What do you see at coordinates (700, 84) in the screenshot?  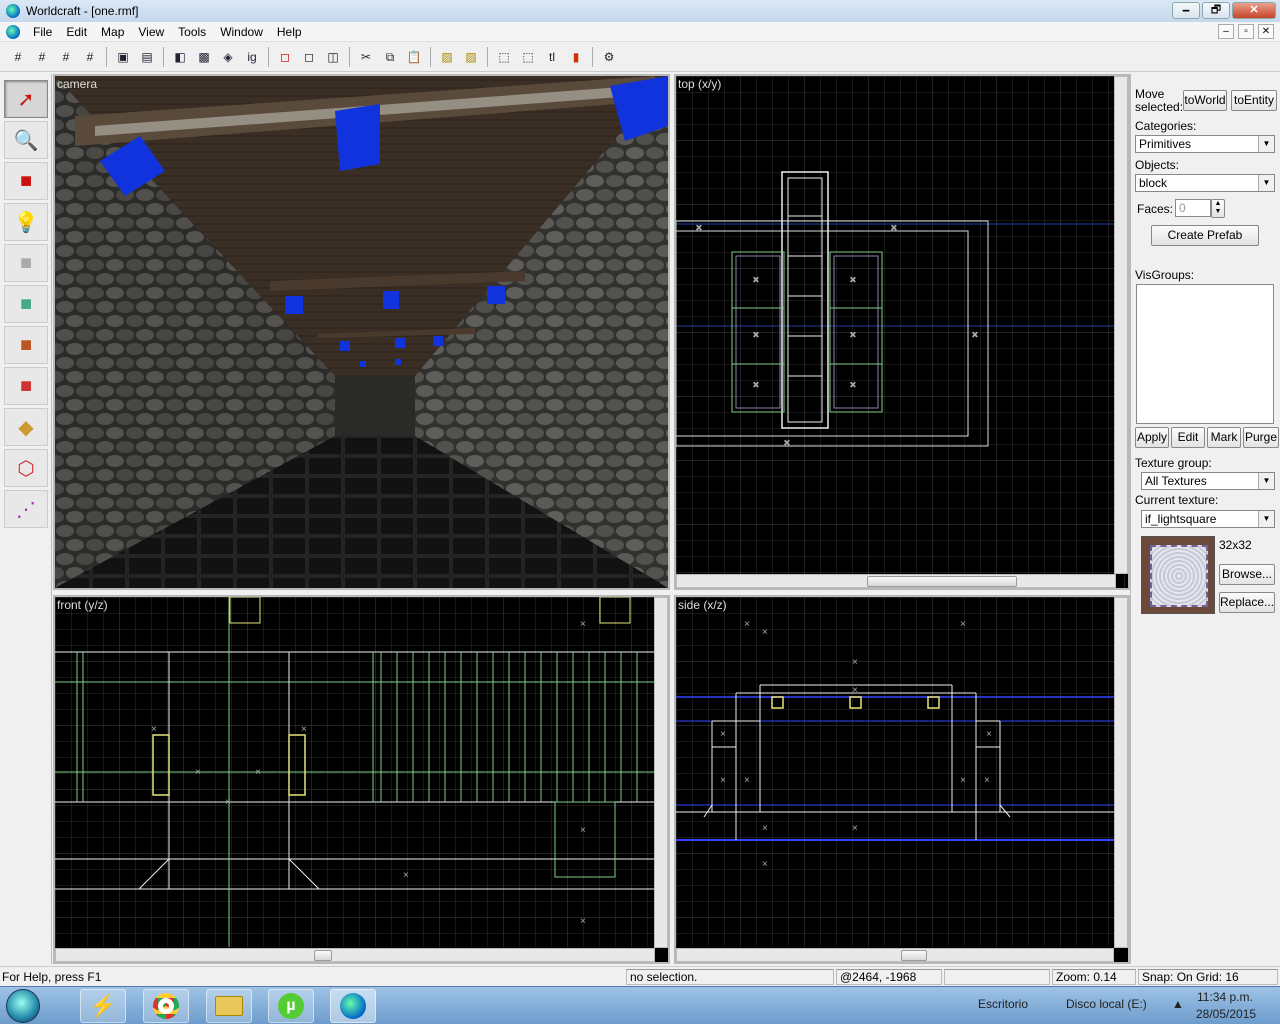 I see `top-viewport-label: top (x/y)` at bounding box center [700, 84].